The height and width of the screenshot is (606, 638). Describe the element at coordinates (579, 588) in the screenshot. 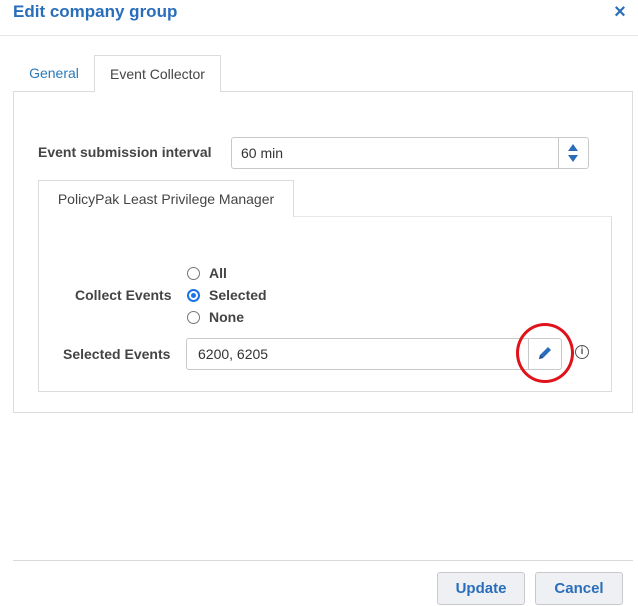

I see `cancel-button: Cancel` at that location.